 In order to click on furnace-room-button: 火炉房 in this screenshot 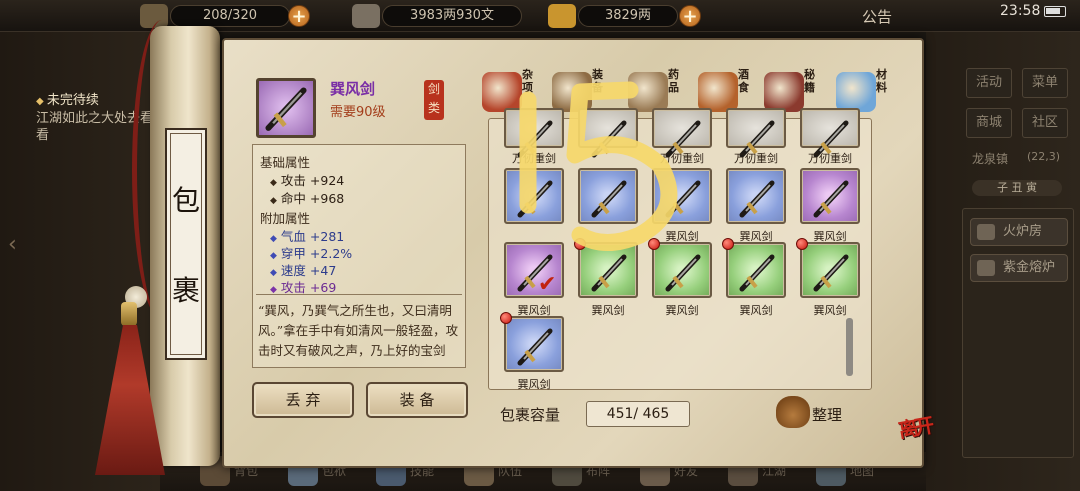, I will do `click(1019, 232)`.